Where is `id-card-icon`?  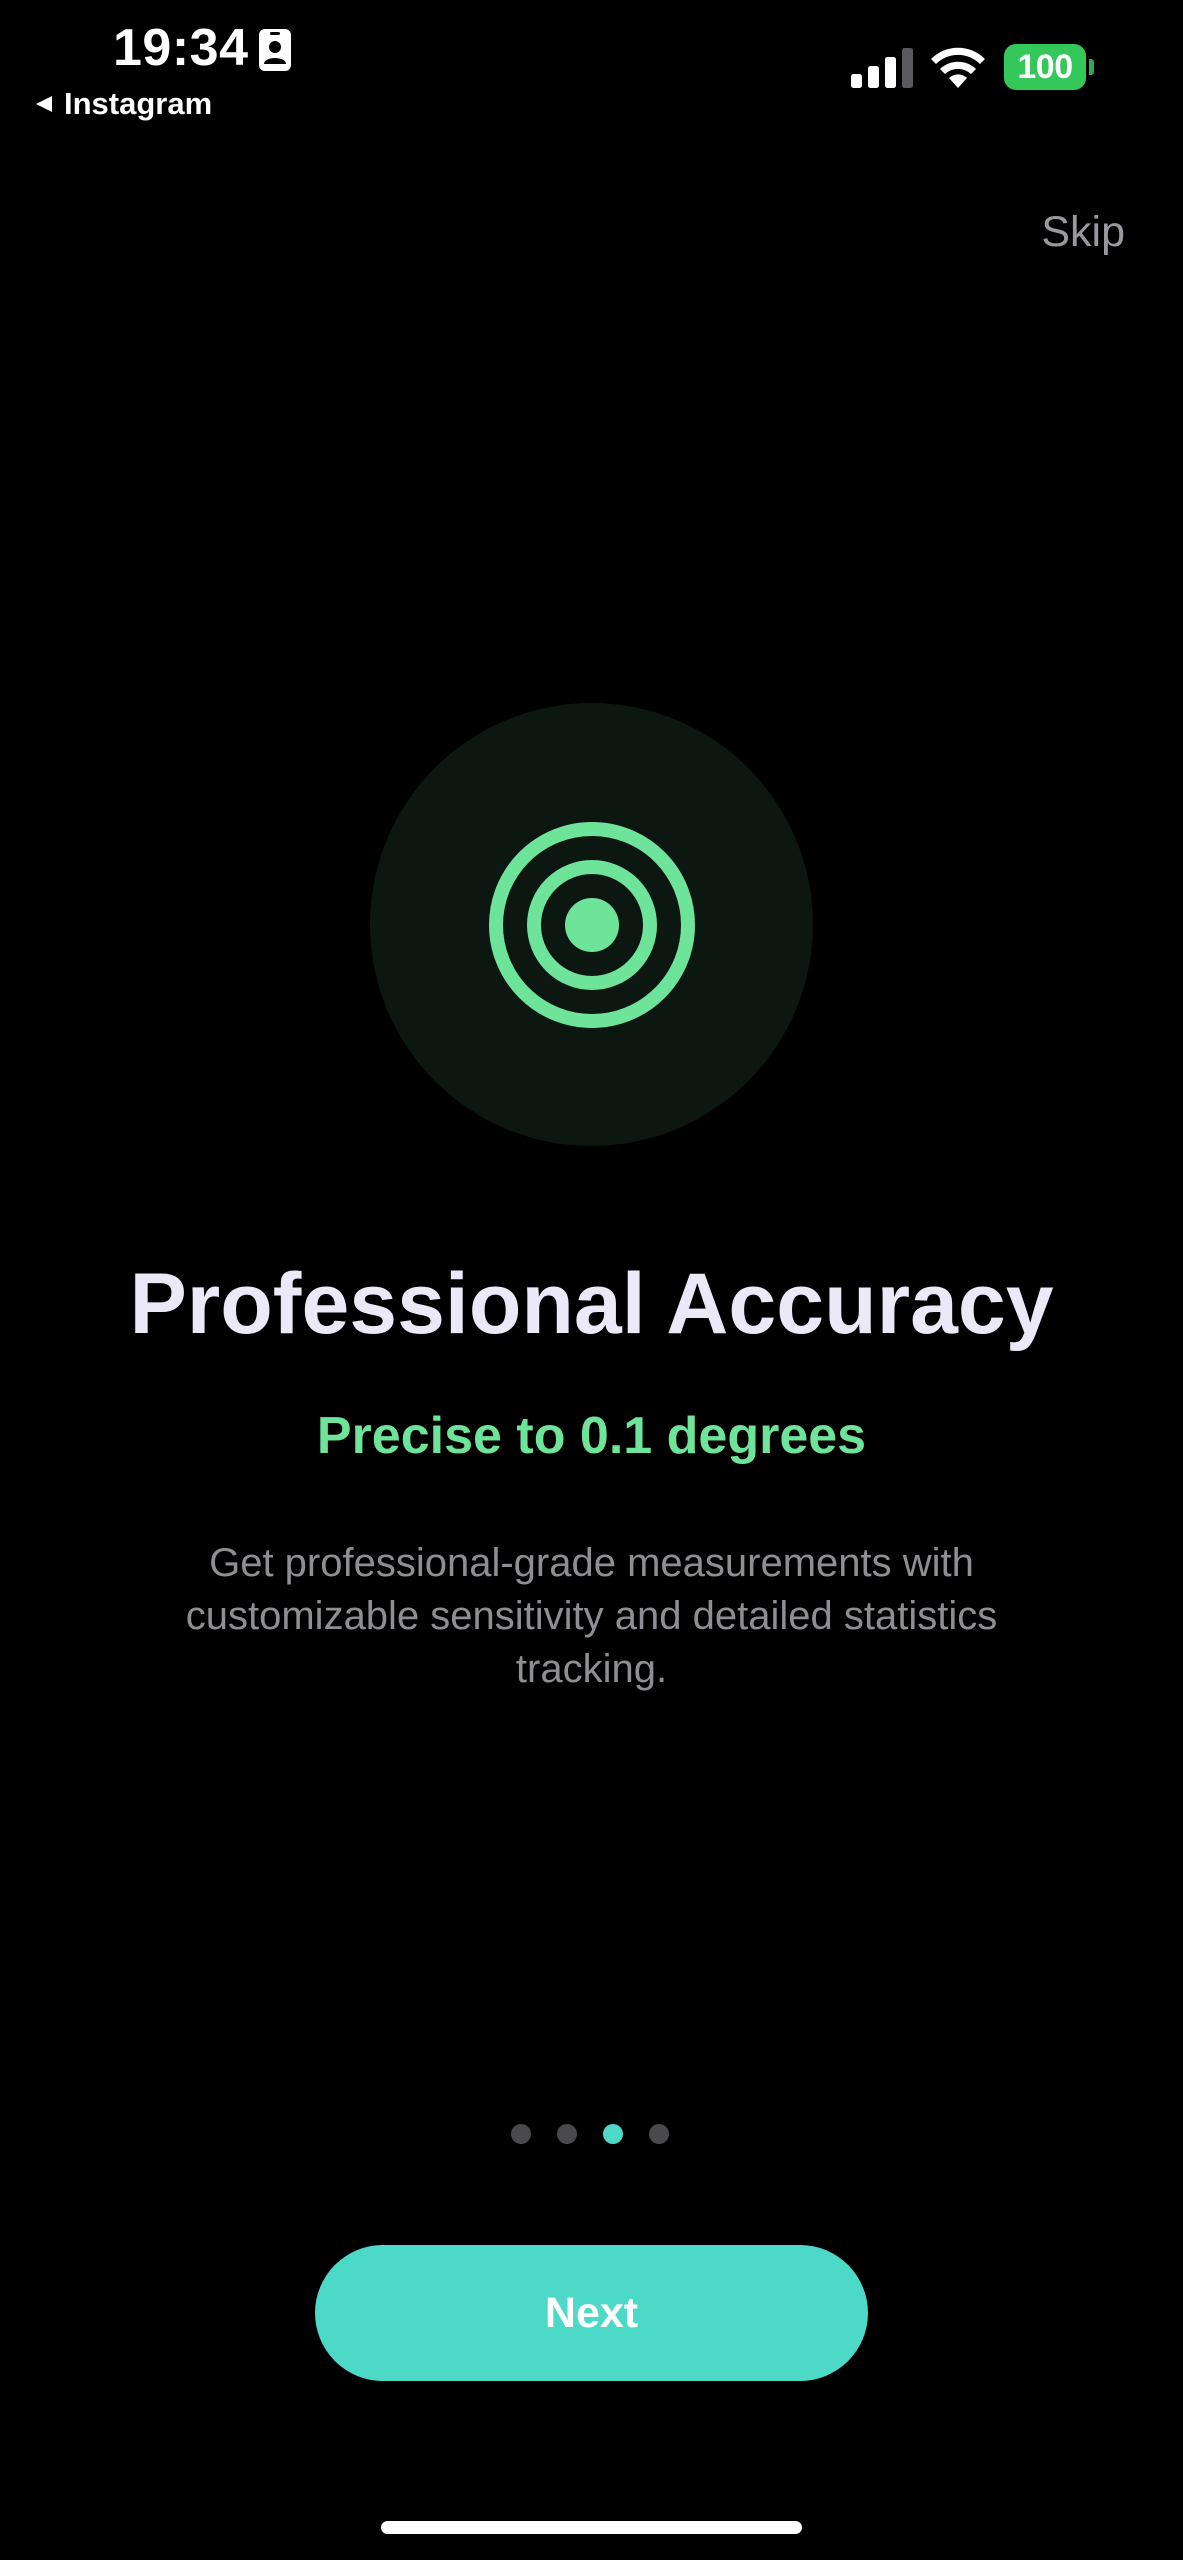
id-card-icon is located at coordinates (275, 50).